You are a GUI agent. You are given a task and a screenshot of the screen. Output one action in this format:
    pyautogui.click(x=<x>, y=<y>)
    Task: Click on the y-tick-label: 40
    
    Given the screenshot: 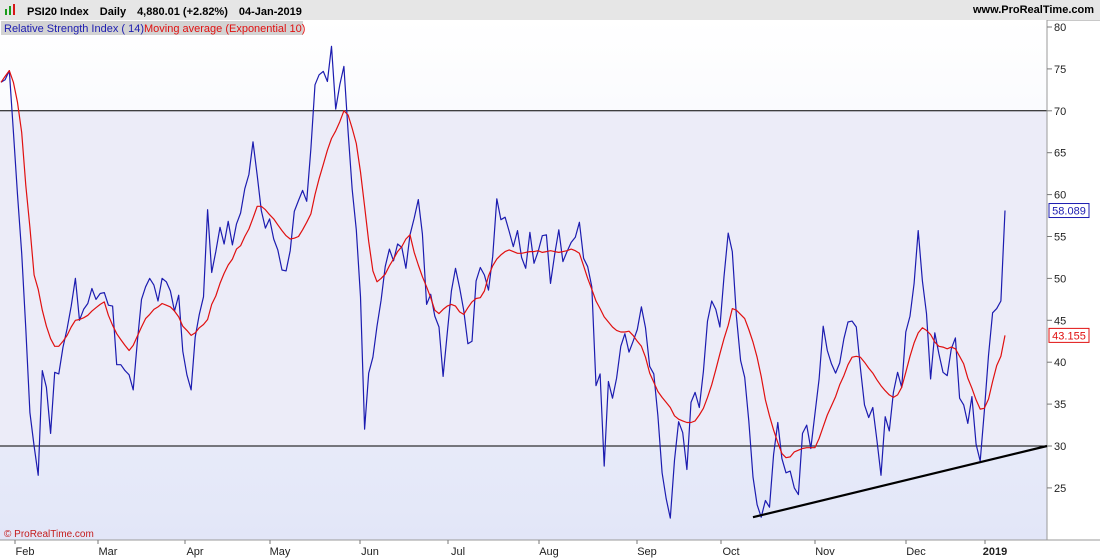 What is the action you would take?
    pyautogui.click(x=1060, y=363)
    